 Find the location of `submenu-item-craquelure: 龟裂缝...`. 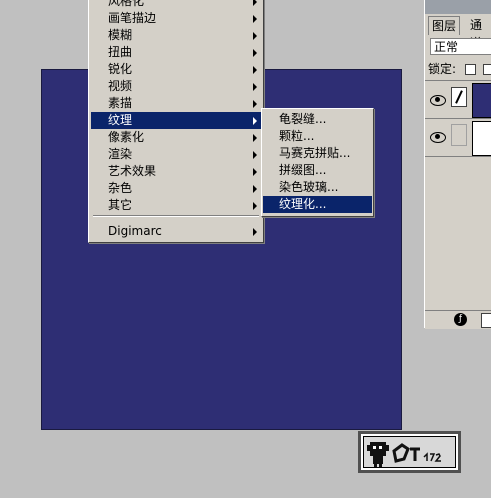

submenu-item-craquelure: 龟裂缝... is located at coordinates (317, 119).